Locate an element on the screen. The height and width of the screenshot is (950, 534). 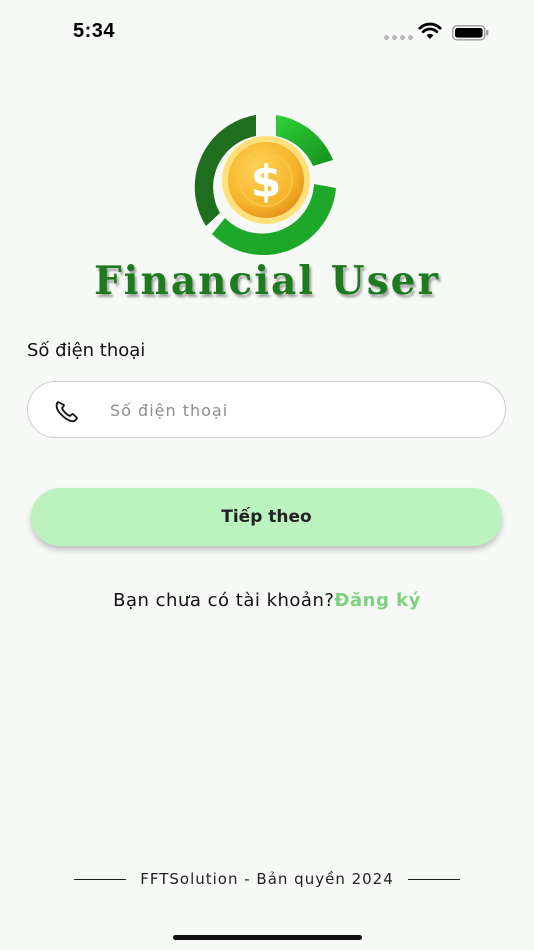
dollar-sign: $ is located at coordinates (266, 181).